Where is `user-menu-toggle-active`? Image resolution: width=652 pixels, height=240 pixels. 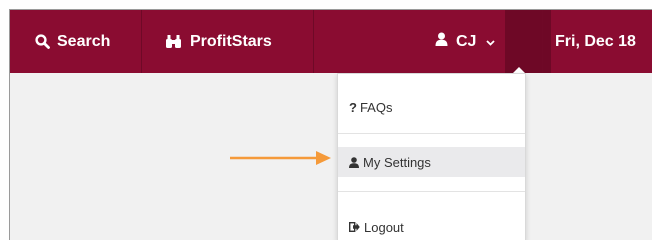
user-menu-toggle-active is located at coordinates (528, 41).